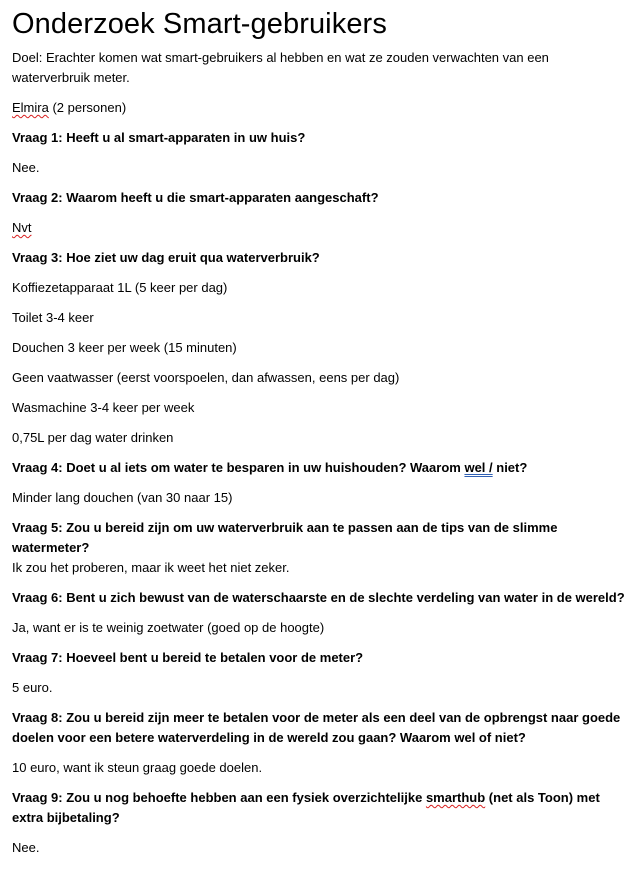 The image size is (637, 883). What do you see at coordinates (103, 407) in the screenshot?
I see `answer-3-item: Wasmachine 3-4 keer per week` at bounding box center [103, 407].